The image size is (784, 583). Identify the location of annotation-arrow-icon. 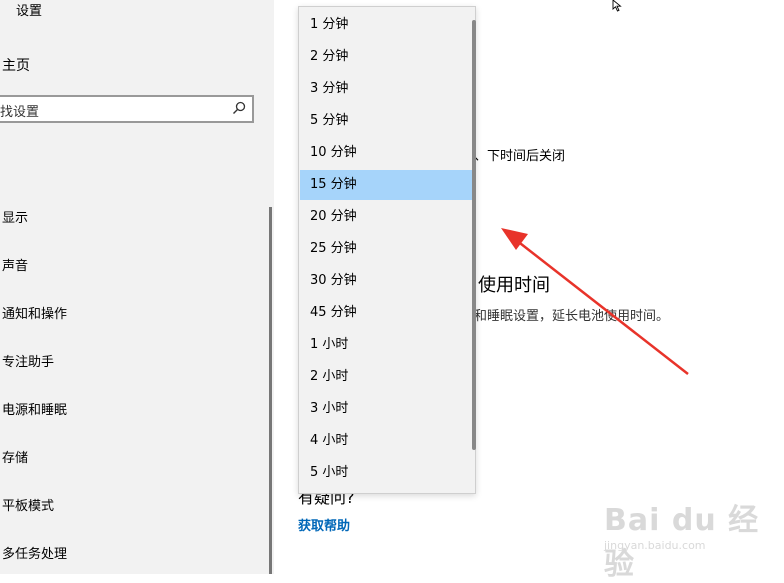
(595, 301).